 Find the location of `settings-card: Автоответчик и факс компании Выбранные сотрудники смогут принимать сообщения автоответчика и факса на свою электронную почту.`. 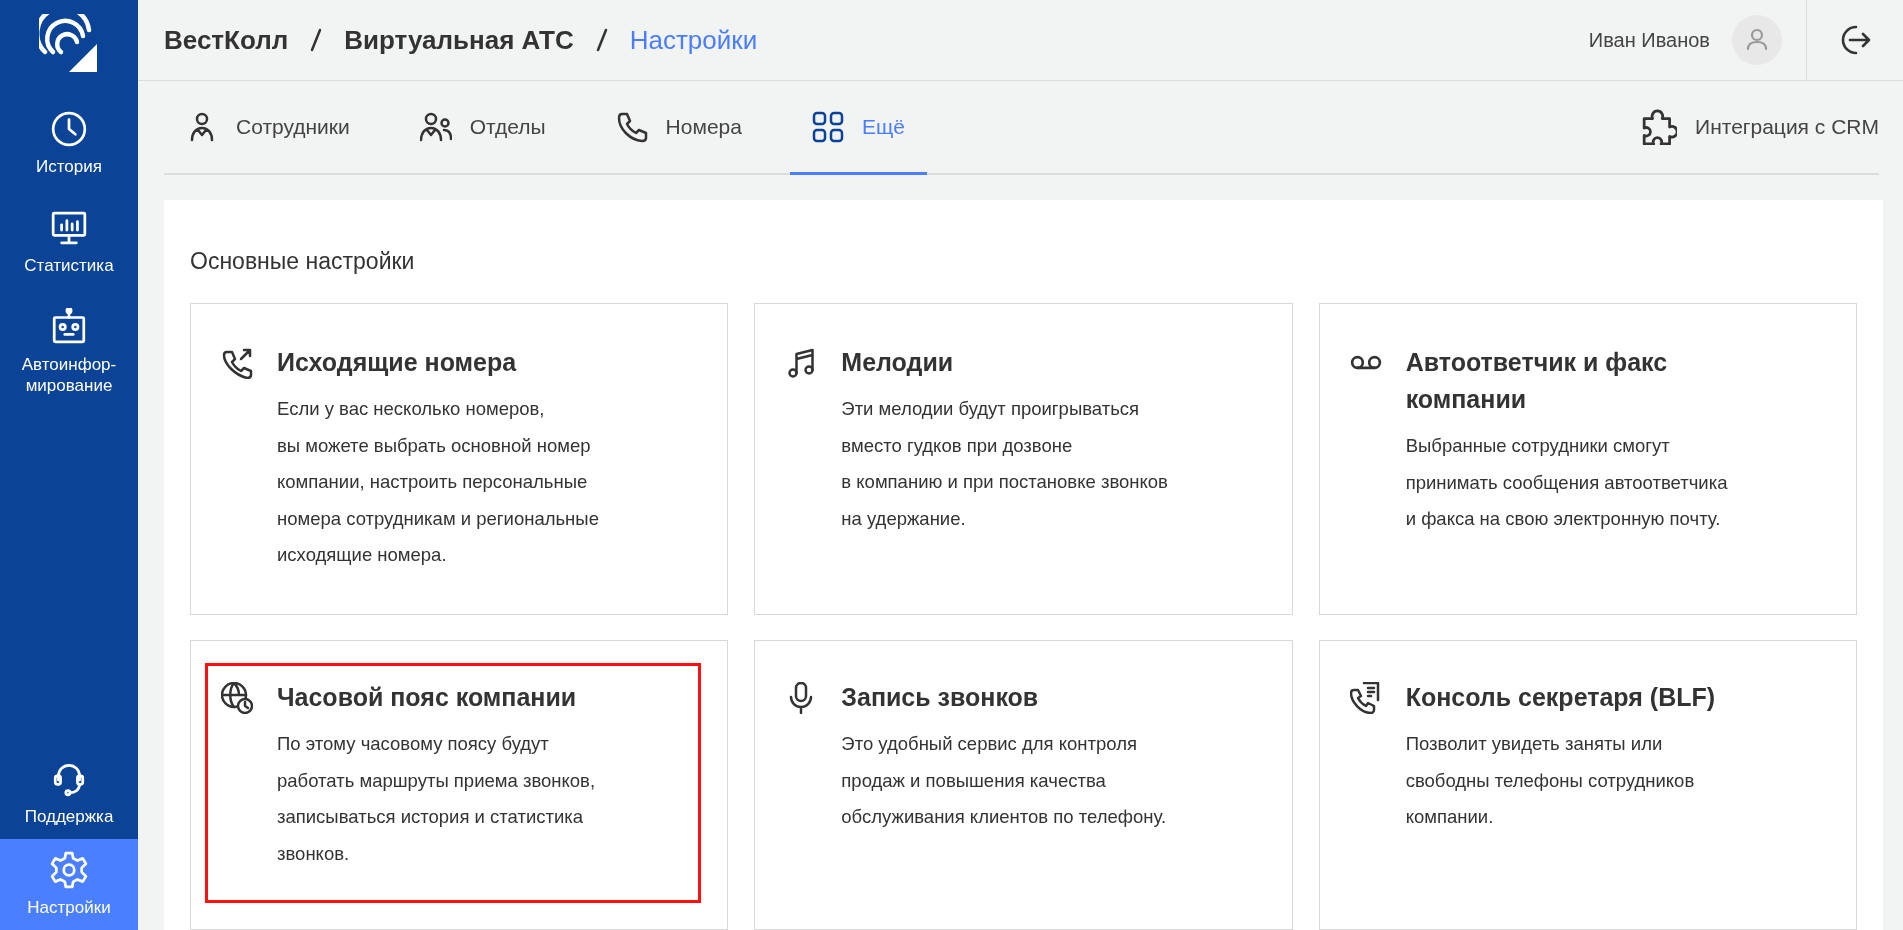

settings-card: Автоответчик и факс компании Выбранные сотрудники смогут принимать сообщения автоответчика и факса на свою электронную почту. is located at coordinates (1587, 459).